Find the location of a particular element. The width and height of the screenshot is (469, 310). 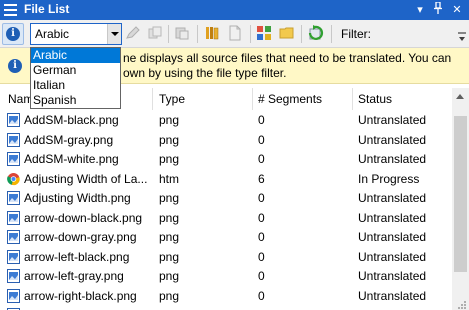

edit-icon is located at coordinates (133, 33).